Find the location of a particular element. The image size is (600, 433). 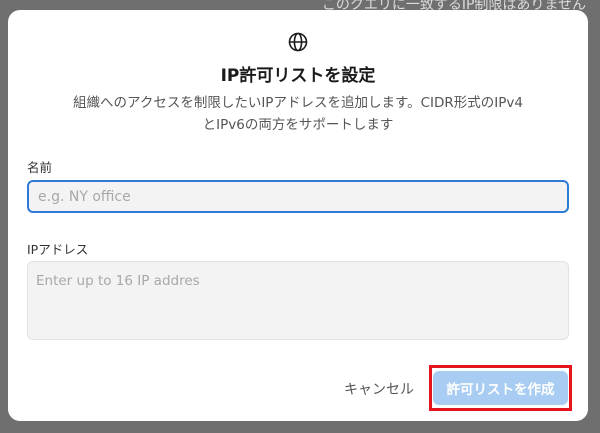

name-label: 名前 is located at coordinates (40, 167).